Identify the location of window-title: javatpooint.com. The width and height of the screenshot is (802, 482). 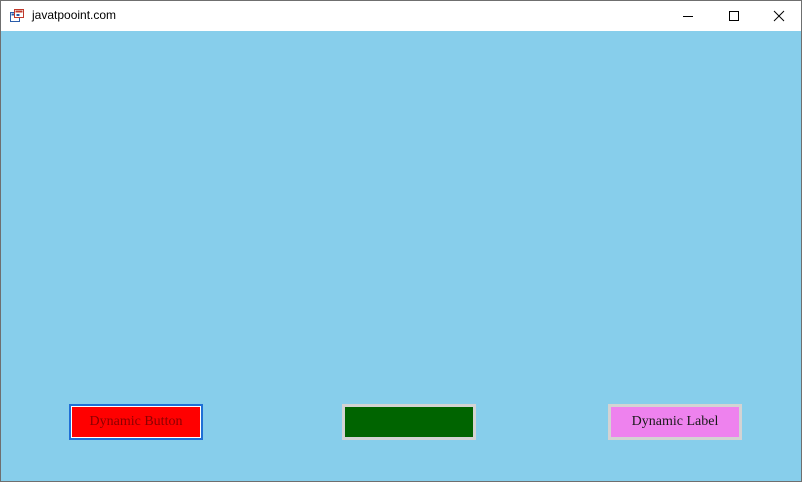
(74, 15).